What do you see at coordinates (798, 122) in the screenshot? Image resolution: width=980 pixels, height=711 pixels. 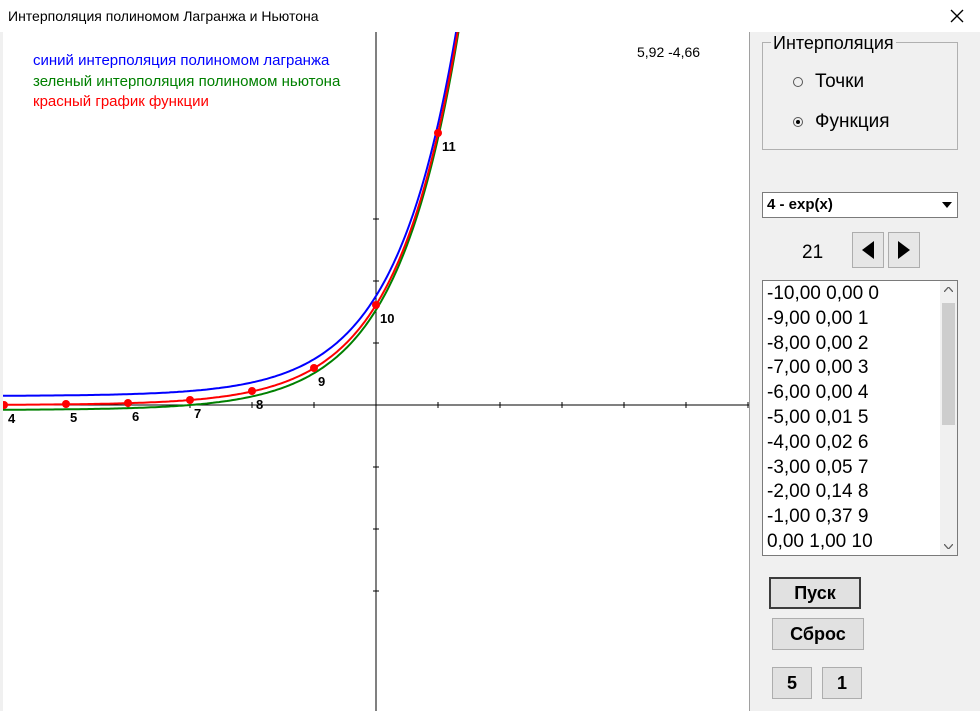 I see `radio-function-indicator` at bounding box center [798, 122].